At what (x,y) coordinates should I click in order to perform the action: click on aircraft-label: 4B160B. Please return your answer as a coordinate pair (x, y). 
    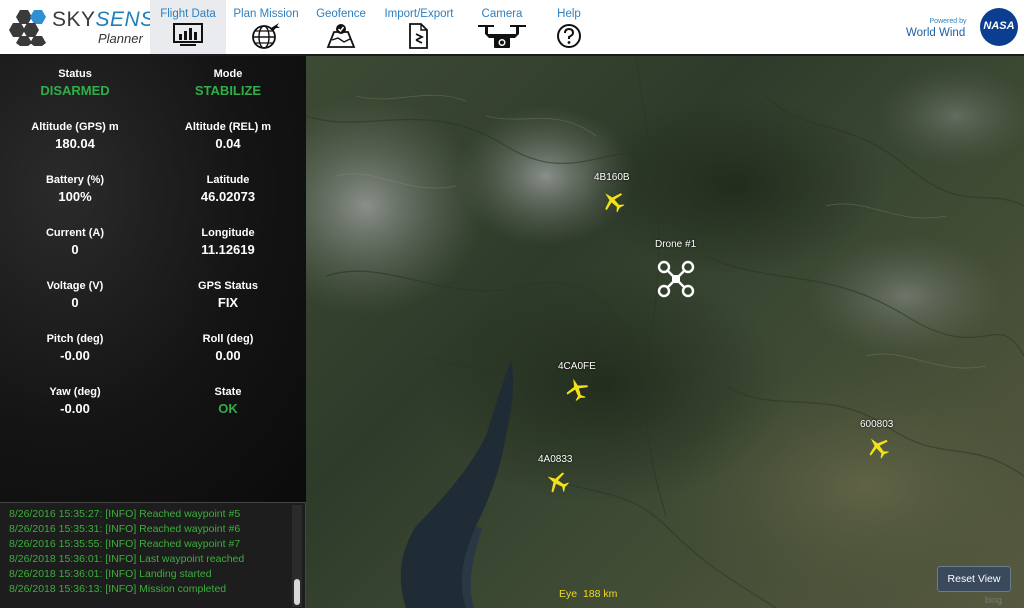
    Looking at the image, I should click on (612, 177).